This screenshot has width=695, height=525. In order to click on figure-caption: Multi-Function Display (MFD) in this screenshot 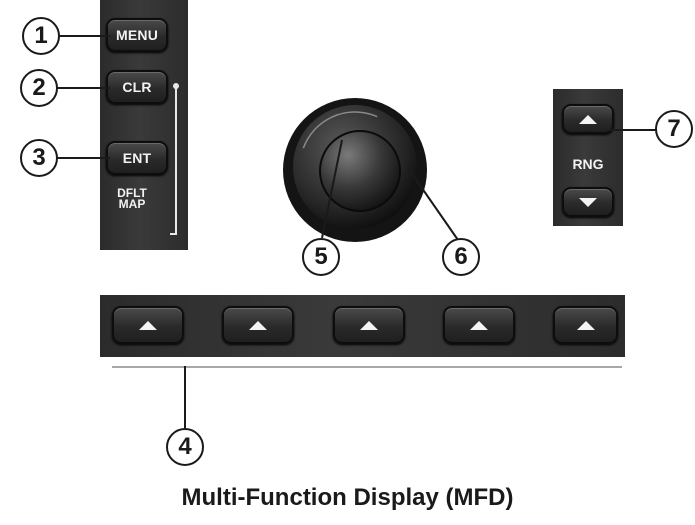, I will do `click(347, 497)`.